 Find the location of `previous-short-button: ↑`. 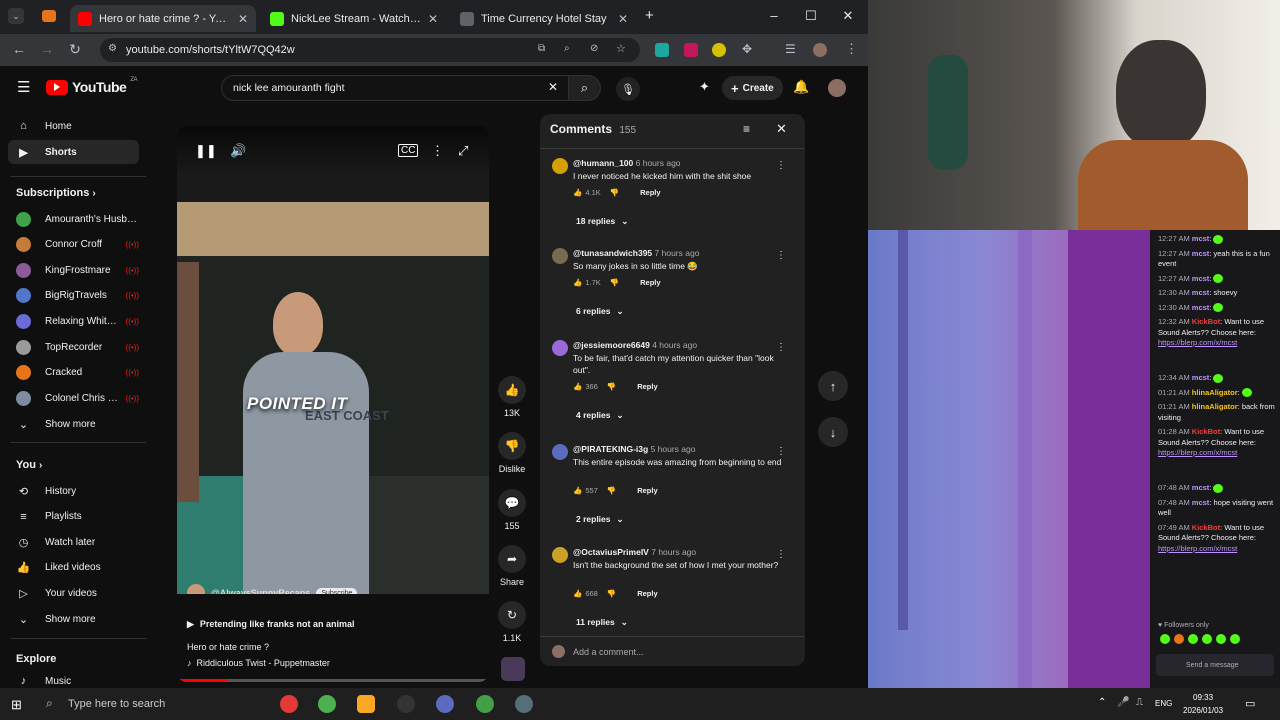

previous-short-button: ↑ is located at coordinates (833, 386).